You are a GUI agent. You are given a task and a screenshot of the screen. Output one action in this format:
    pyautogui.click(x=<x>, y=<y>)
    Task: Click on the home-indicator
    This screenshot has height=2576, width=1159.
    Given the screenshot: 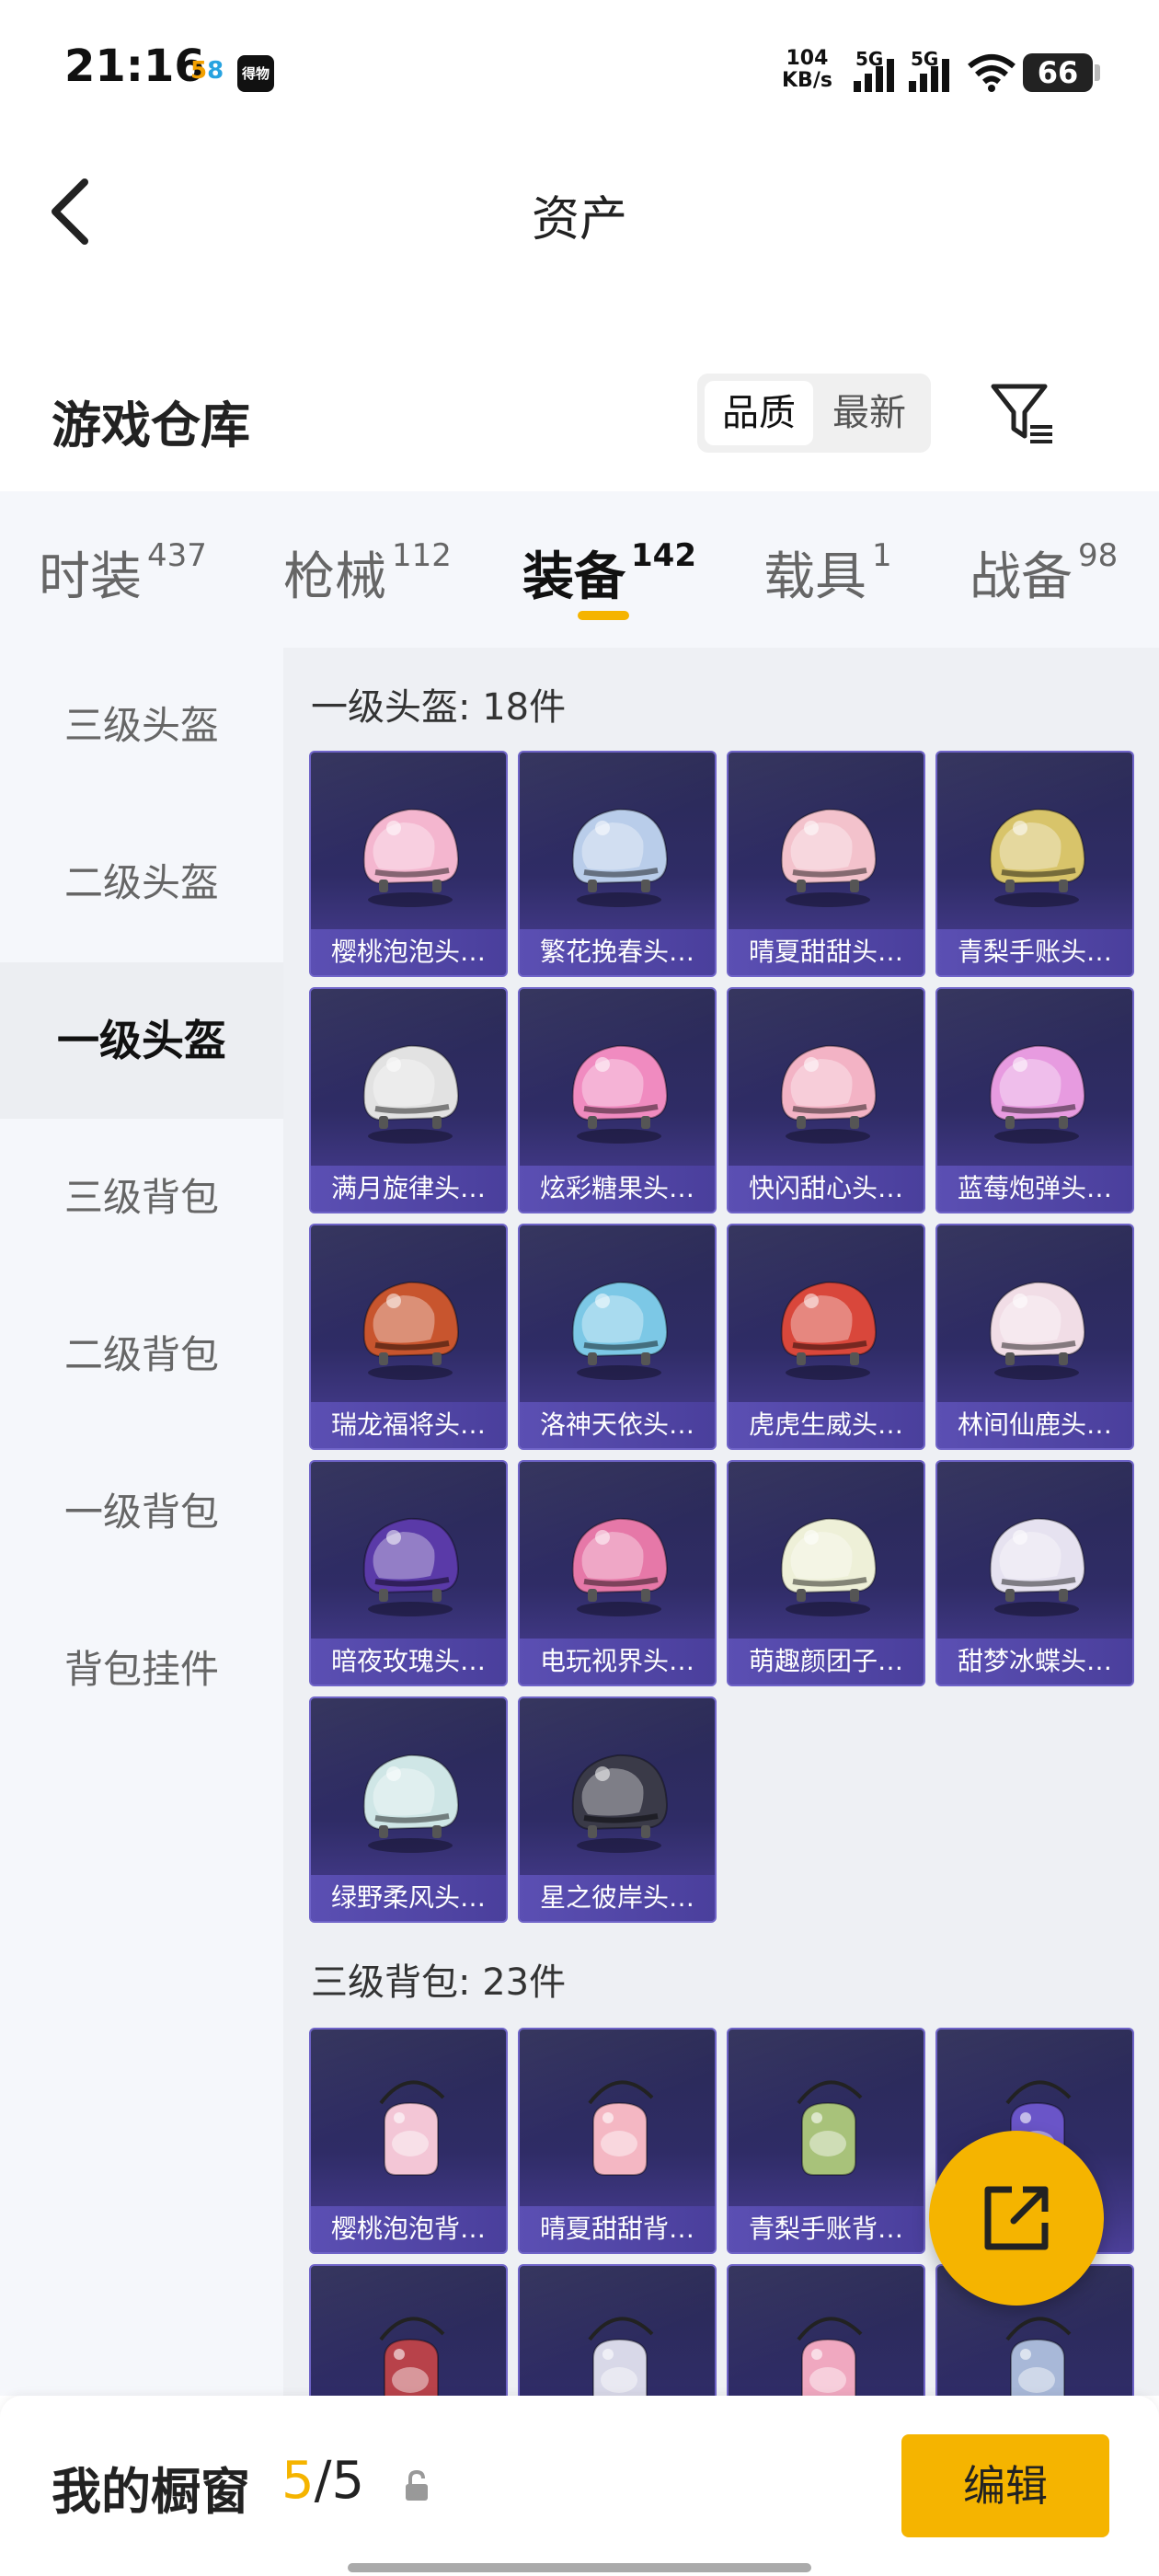 What is the action you would take?
    pyautogui.click(x=579, y=2567)
    